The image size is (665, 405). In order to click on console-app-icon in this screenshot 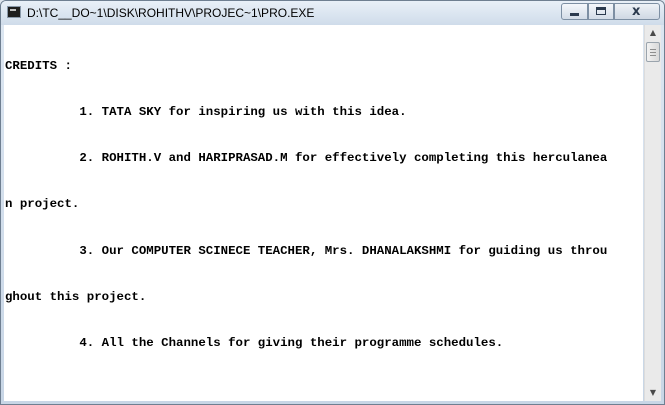, I will do `click(14, 12)`.